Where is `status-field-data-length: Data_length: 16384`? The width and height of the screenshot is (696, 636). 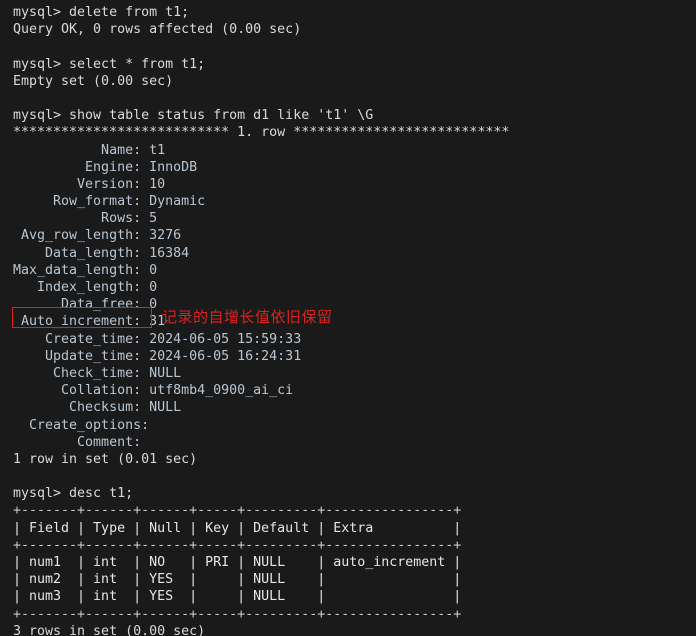
status-field-data-length: Data_length: 16384 is located at coordinates (101, 253).